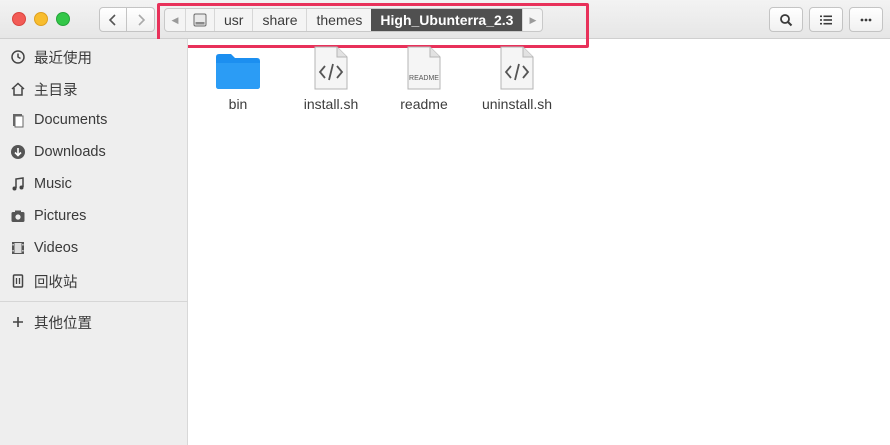 Image resolution: width=890 pixels, height=445 pixels. I want to click on chevron-right-icon, so click(141, 19).